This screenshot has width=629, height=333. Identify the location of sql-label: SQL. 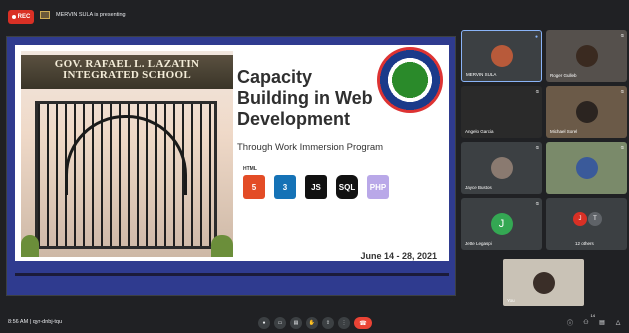
(347, 187).